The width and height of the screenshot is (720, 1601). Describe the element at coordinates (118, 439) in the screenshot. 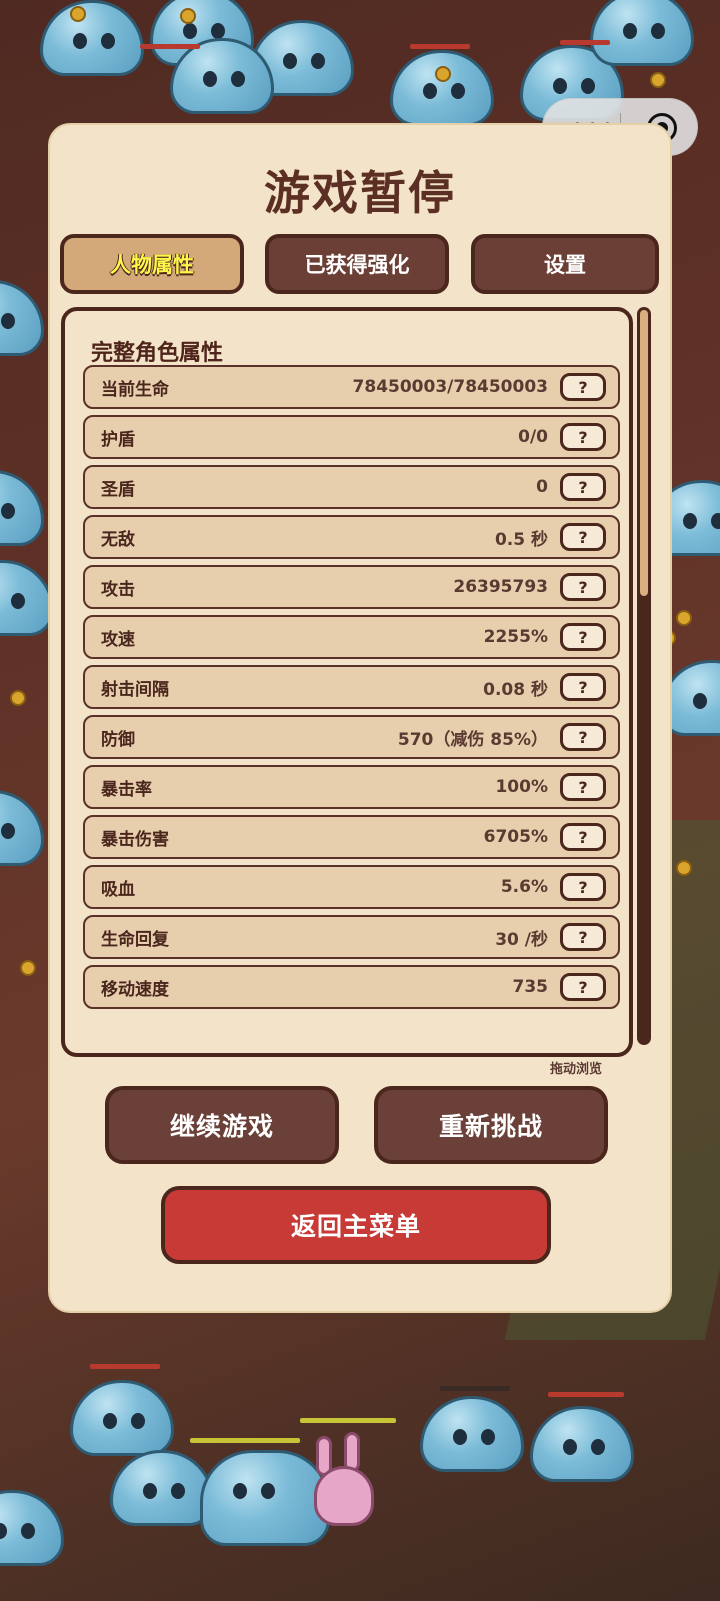

I see `stat-label: 护盾` at that location.